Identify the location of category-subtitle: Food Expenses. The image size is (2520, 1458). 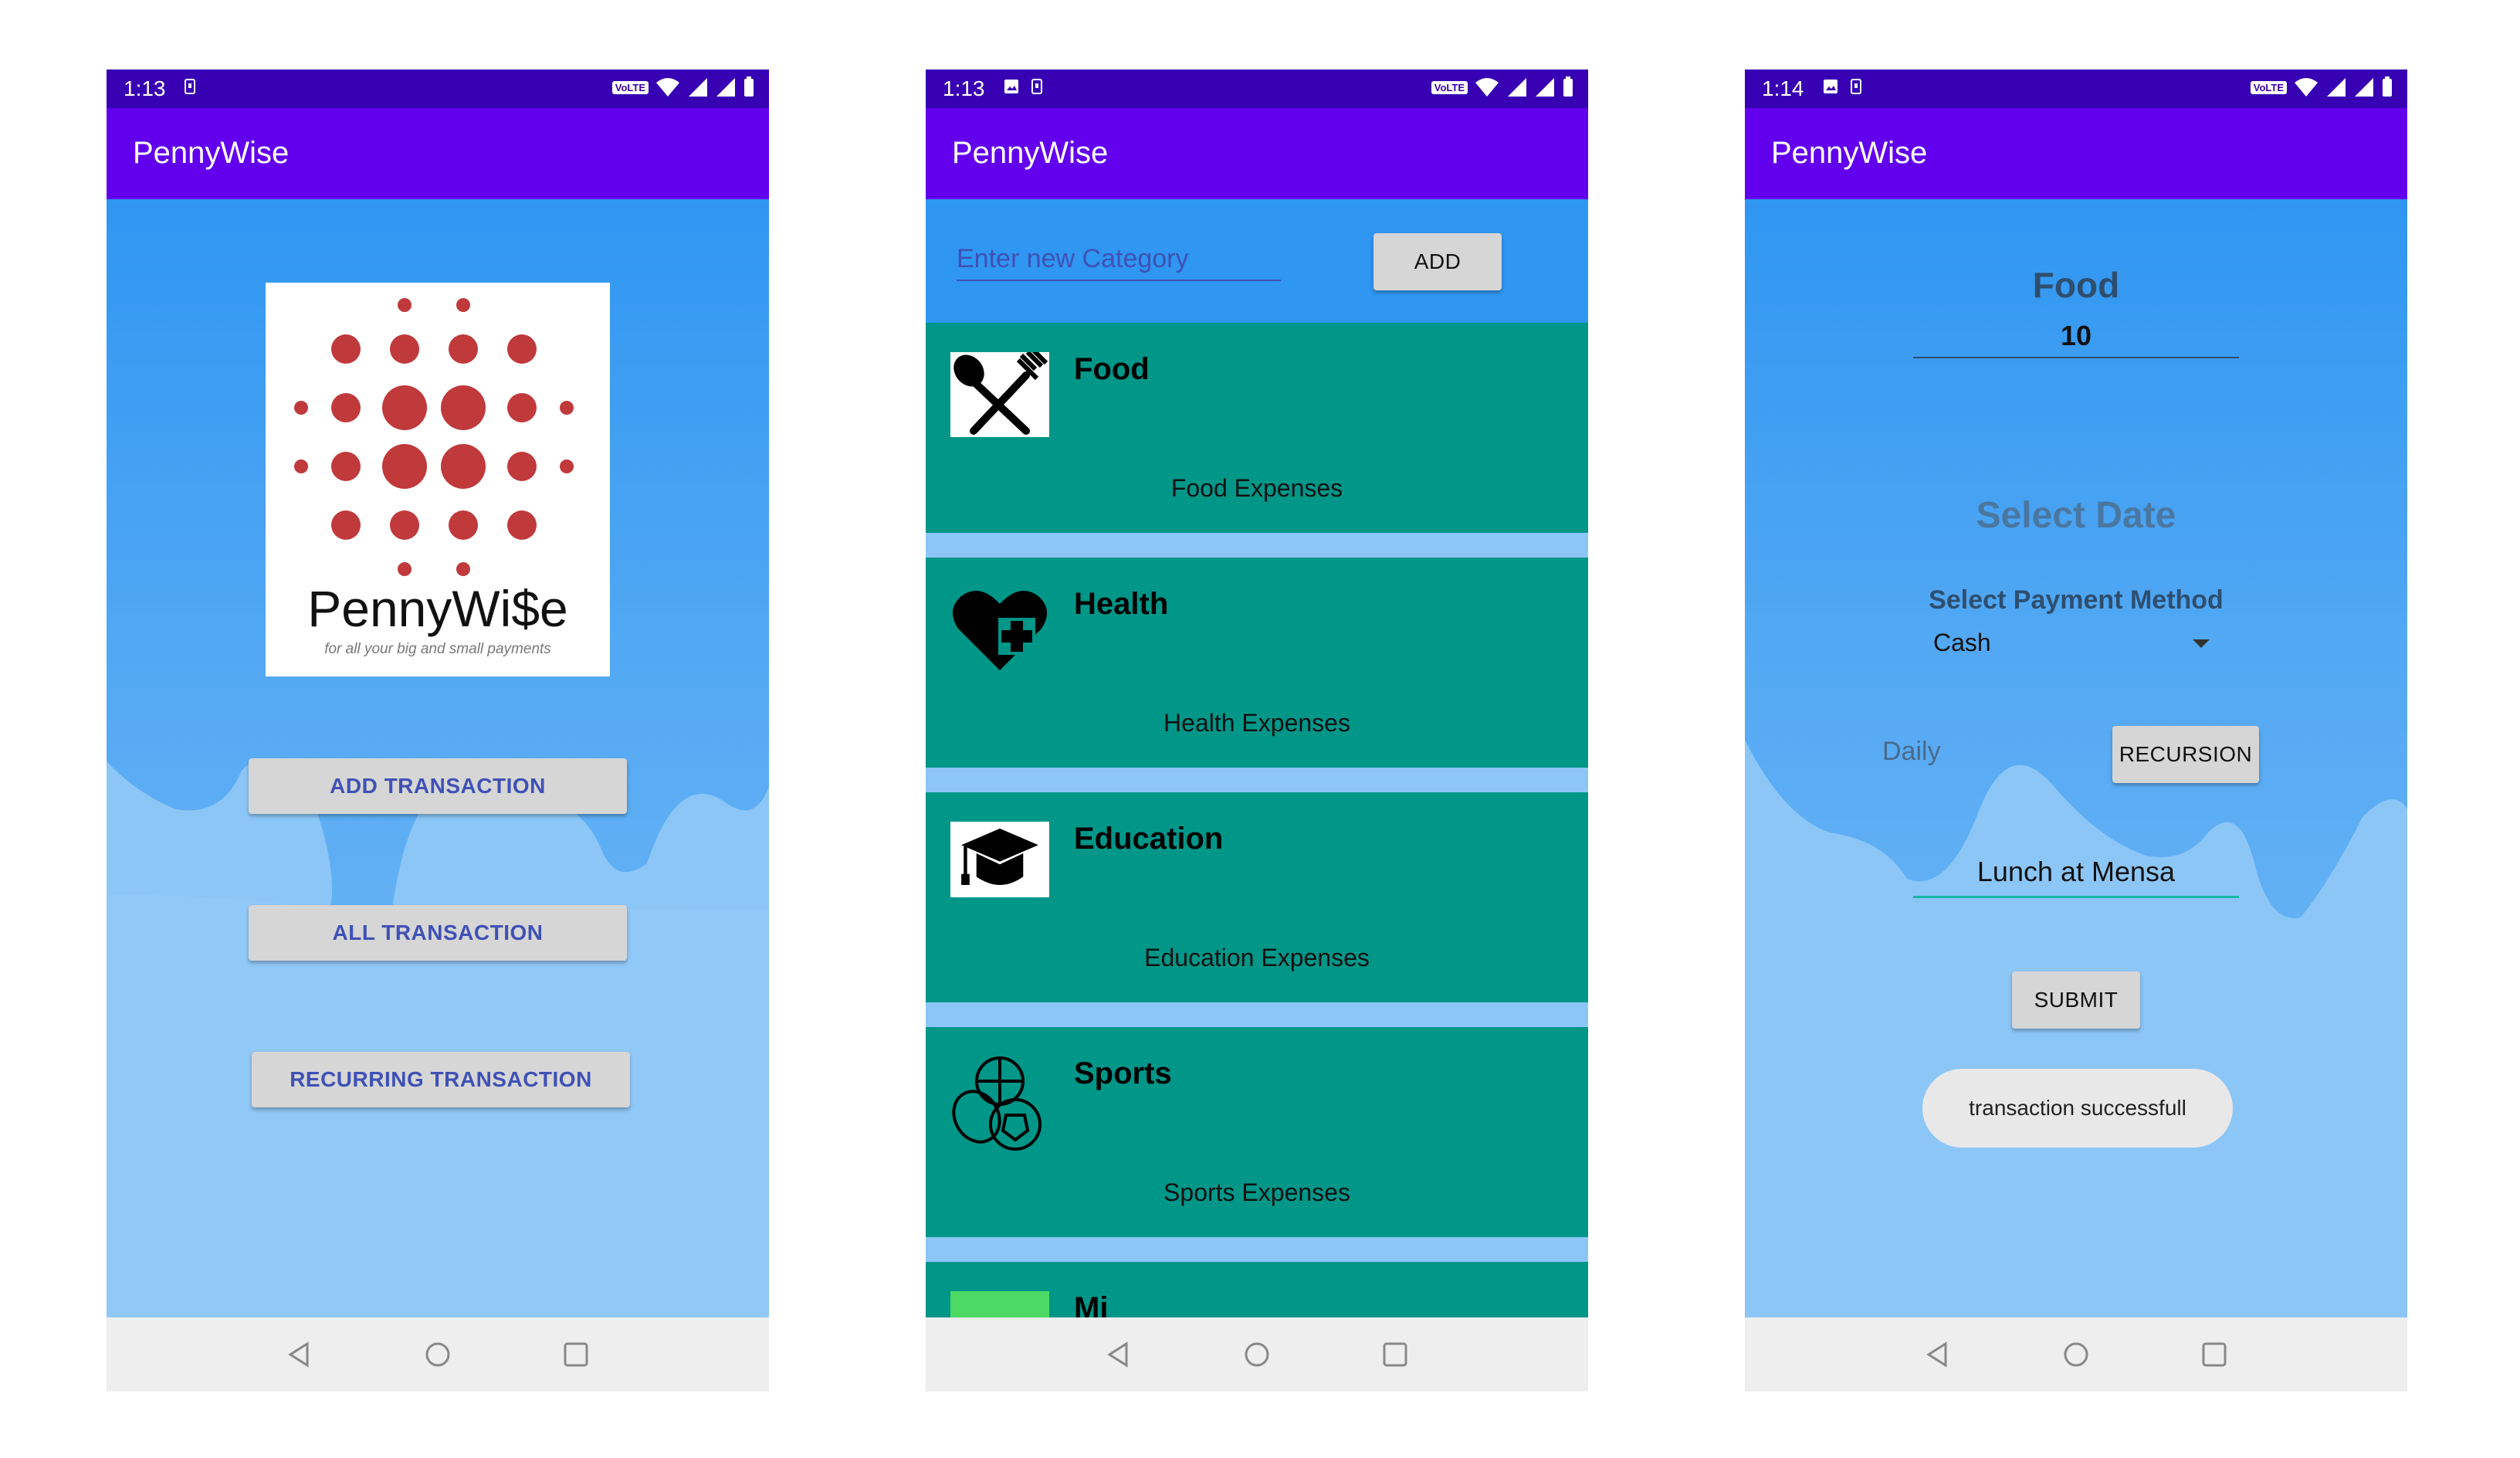
(1256, 488).